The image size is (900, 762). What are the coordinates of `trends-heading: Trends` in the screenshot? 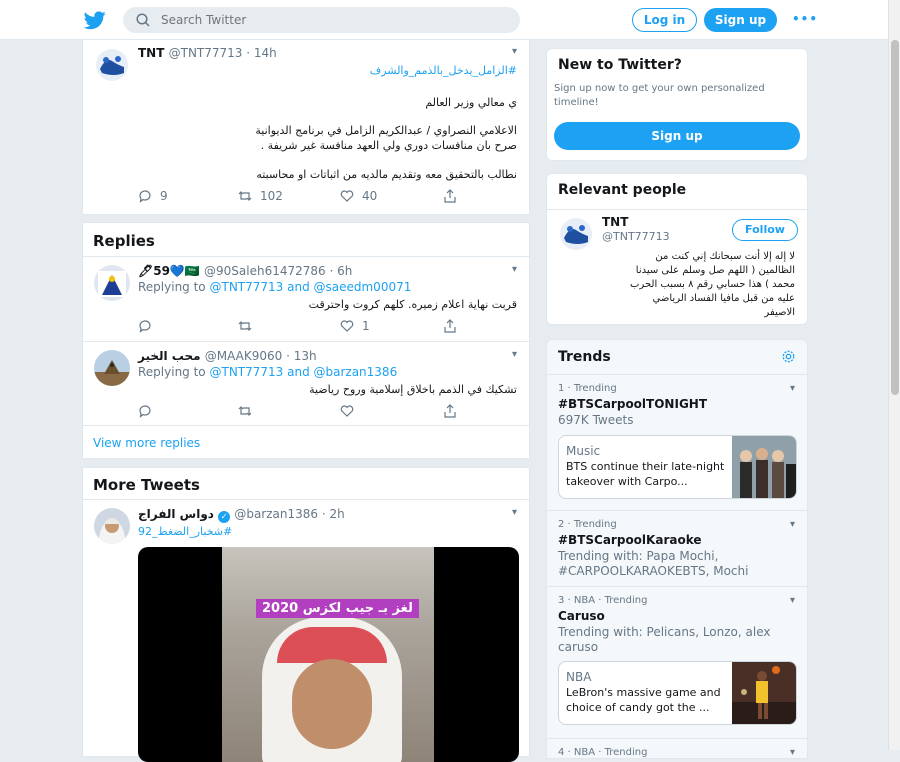 It's located at (584, 357).